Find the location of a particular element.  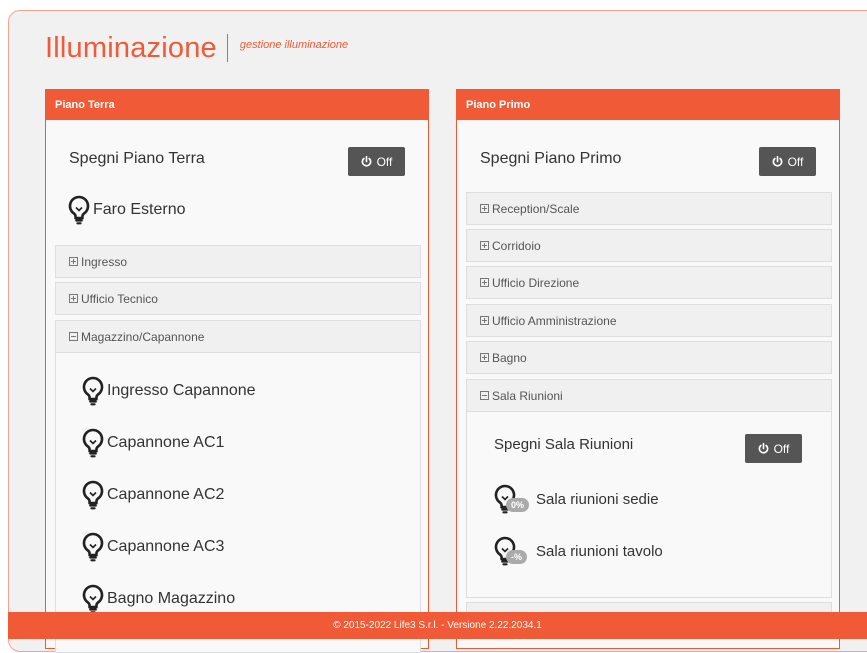

light-label: Capannone AC2 is located at coordinates (166, 494).